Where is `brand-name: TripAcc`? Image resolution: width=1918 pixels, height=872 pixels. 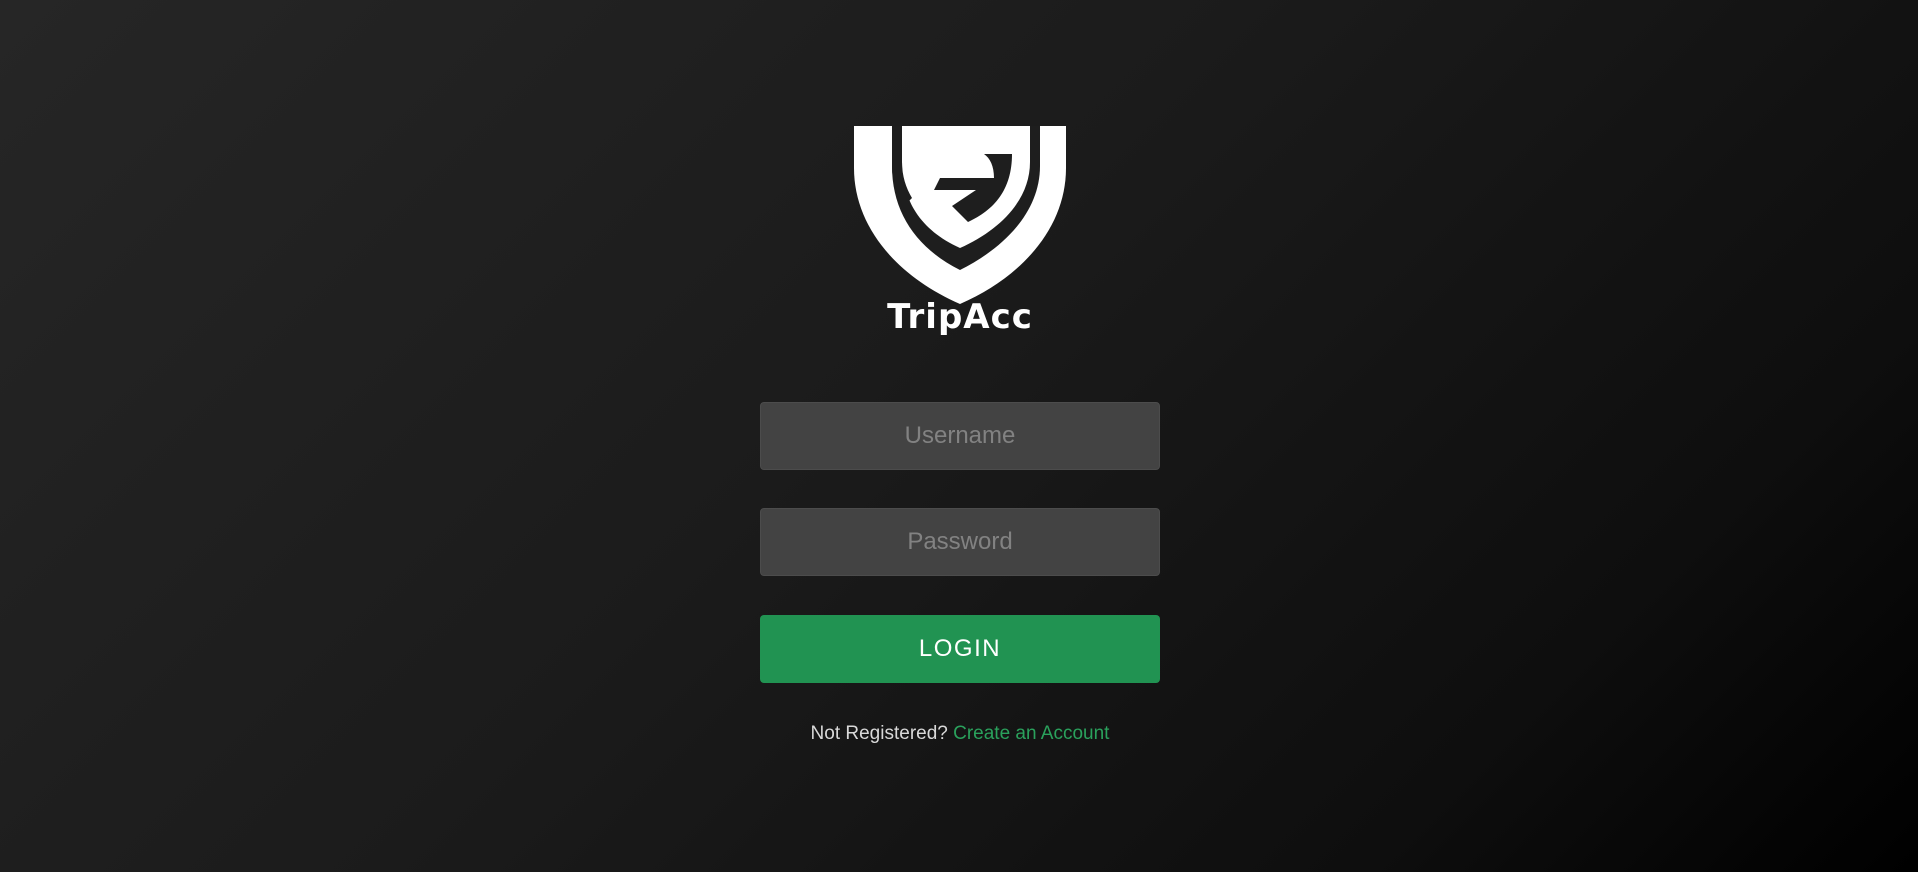 brand-name: TripAcc is located at coordinates (960, 317).